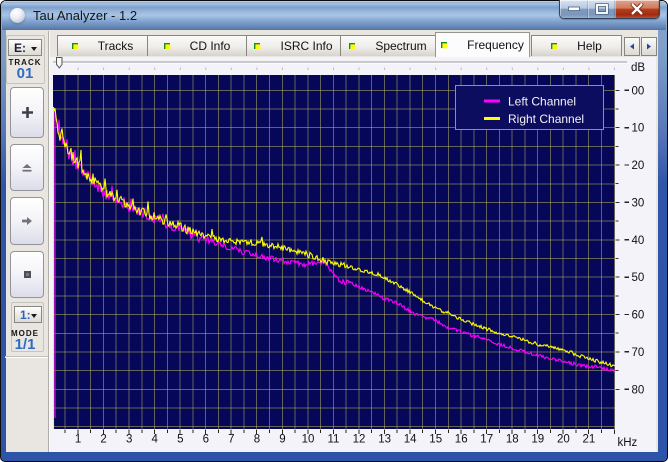 Image resolution: width=668 pixels, height=462 pixels. Describe the element at coordinates (257, 440) in the screenshot. I see `svg-text: 8` at that location.